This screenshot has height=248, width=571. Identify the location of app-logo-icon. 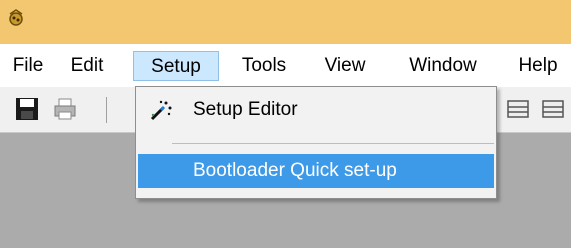
(16, 18).